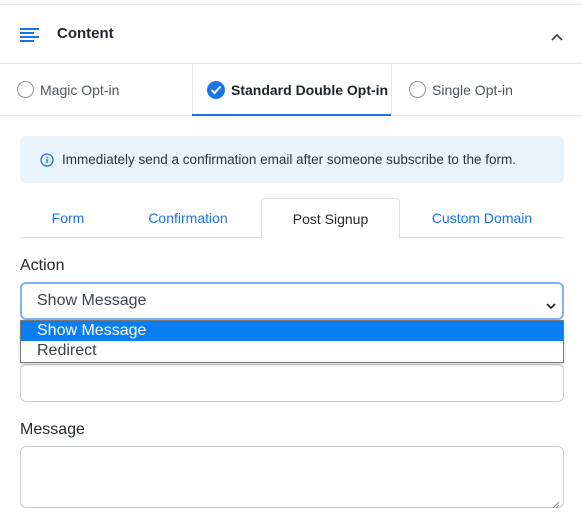 Image resolution: width=582 pixels, height=520 pixels. What do you see at coordinates (30, 35) in the screenshot?
I see `menu-lines-icon` at bounding box center [30, 35].